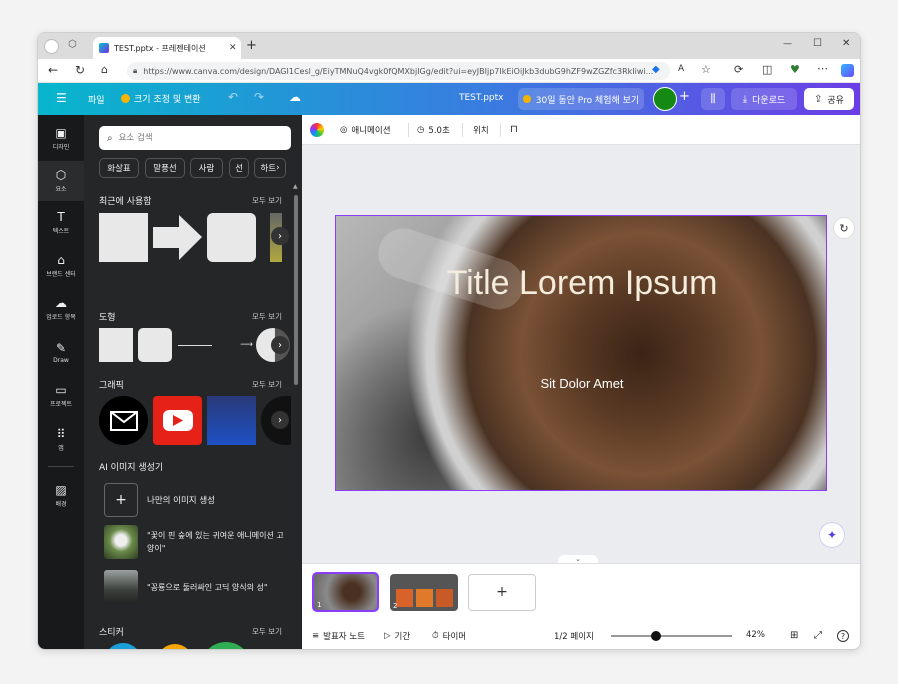 The width and height of the screenshot is (898, 684). I want to click on shape-arrow-line: ⟶, so click(235, 345).